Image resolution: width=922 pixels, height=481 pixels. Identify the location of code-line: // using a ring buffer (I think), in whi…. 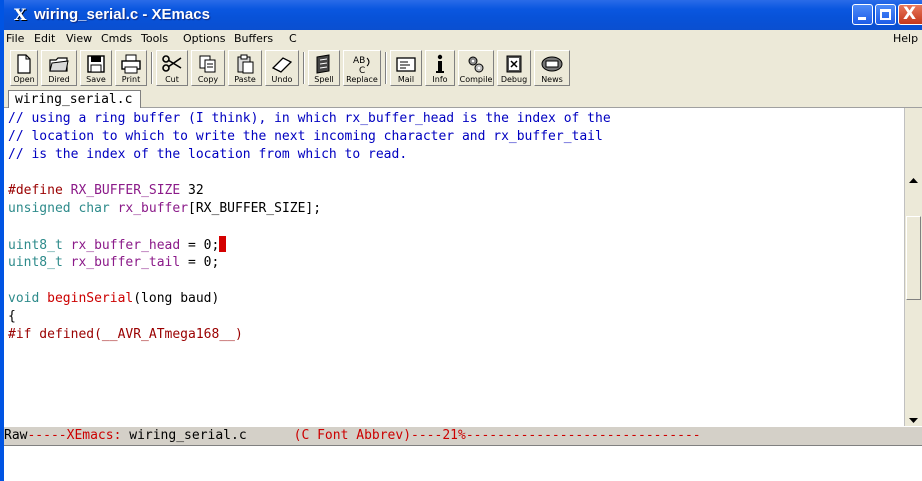
(309, 119).